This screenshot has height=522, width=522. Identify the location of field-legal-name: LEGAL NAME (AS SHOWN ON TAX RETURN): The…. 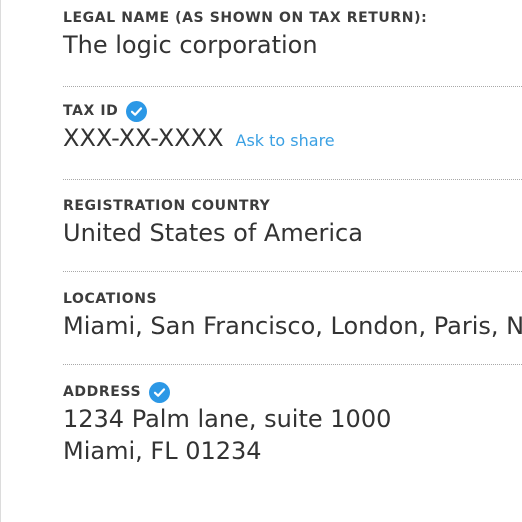
(292, 34).